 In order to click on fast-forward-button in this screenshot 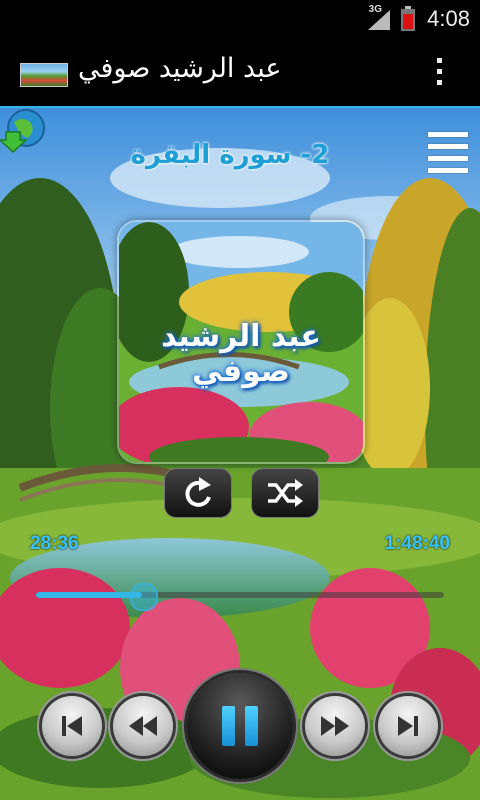, I will do `click(335, 726)`.